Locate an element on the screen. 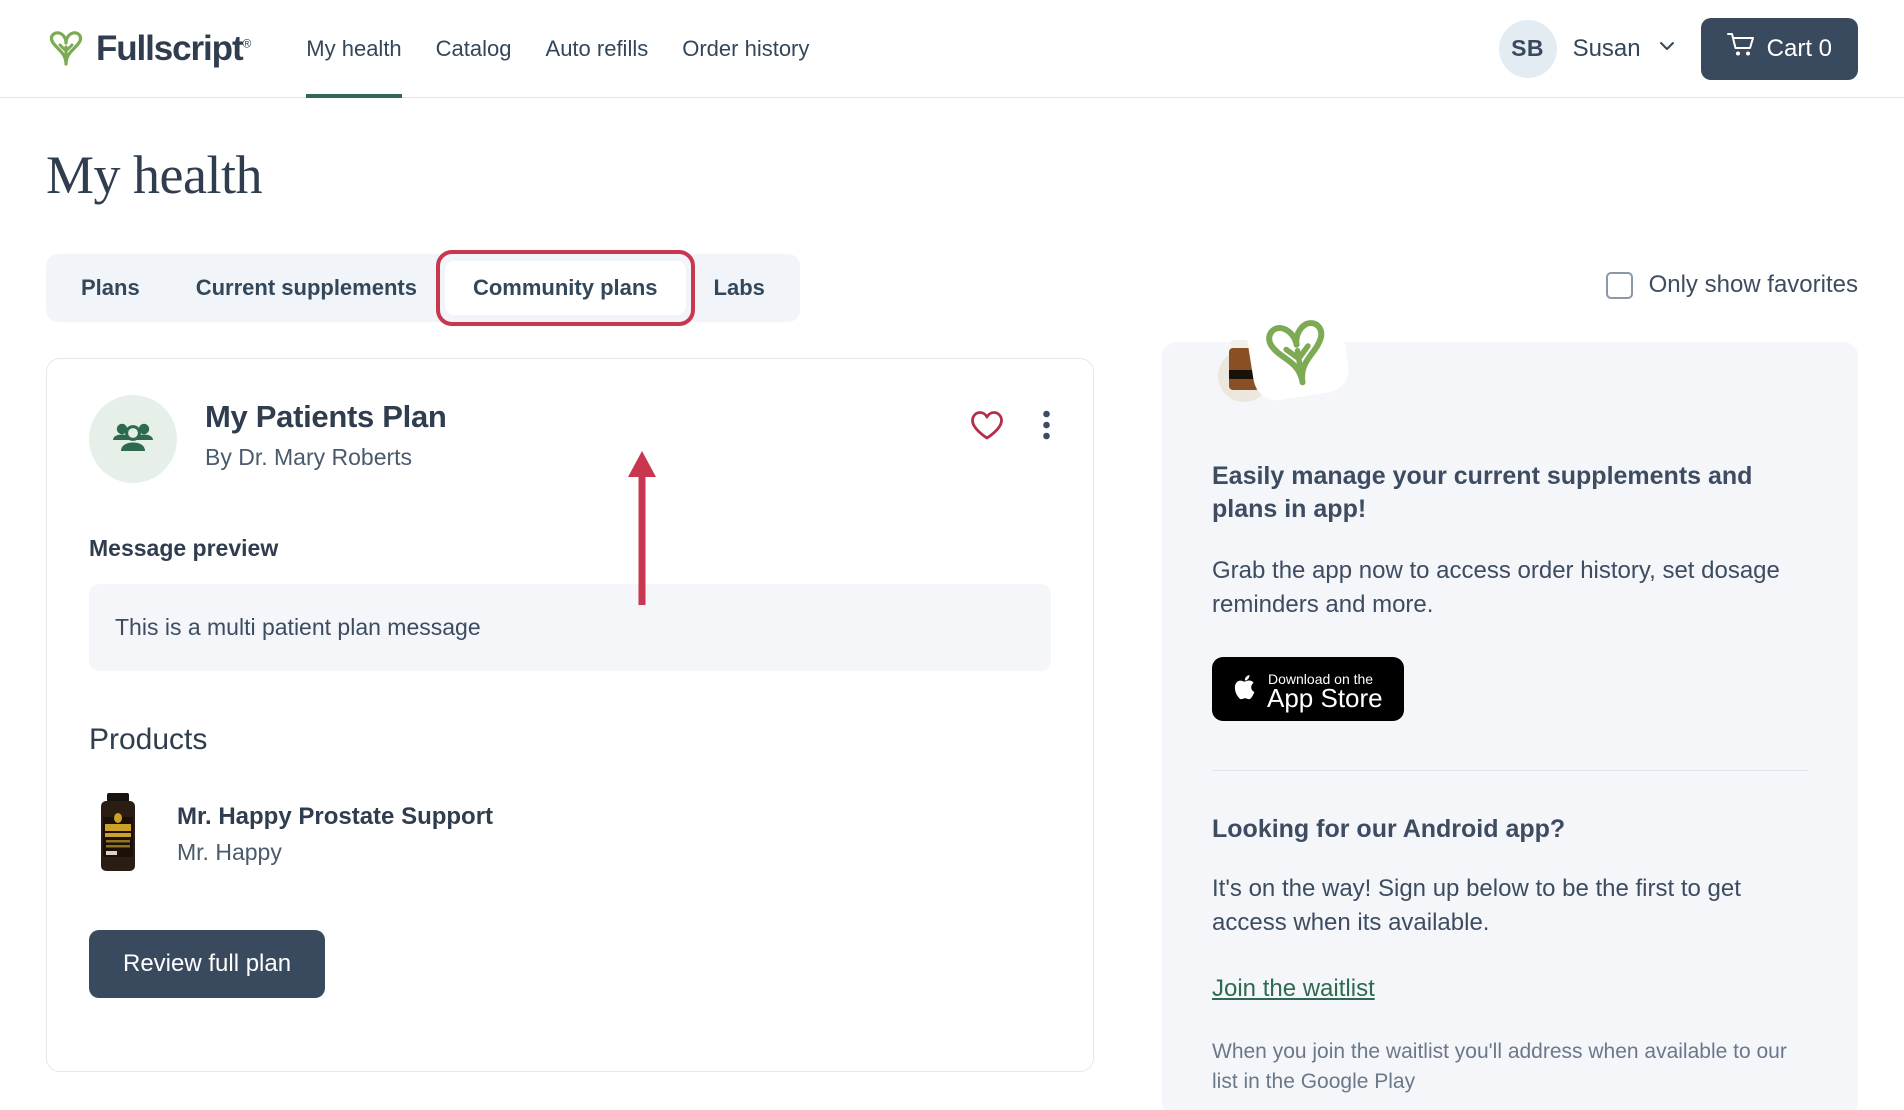 The image size is (1904, 1110). plan-card-actions is located at coordinates (1010, 418).